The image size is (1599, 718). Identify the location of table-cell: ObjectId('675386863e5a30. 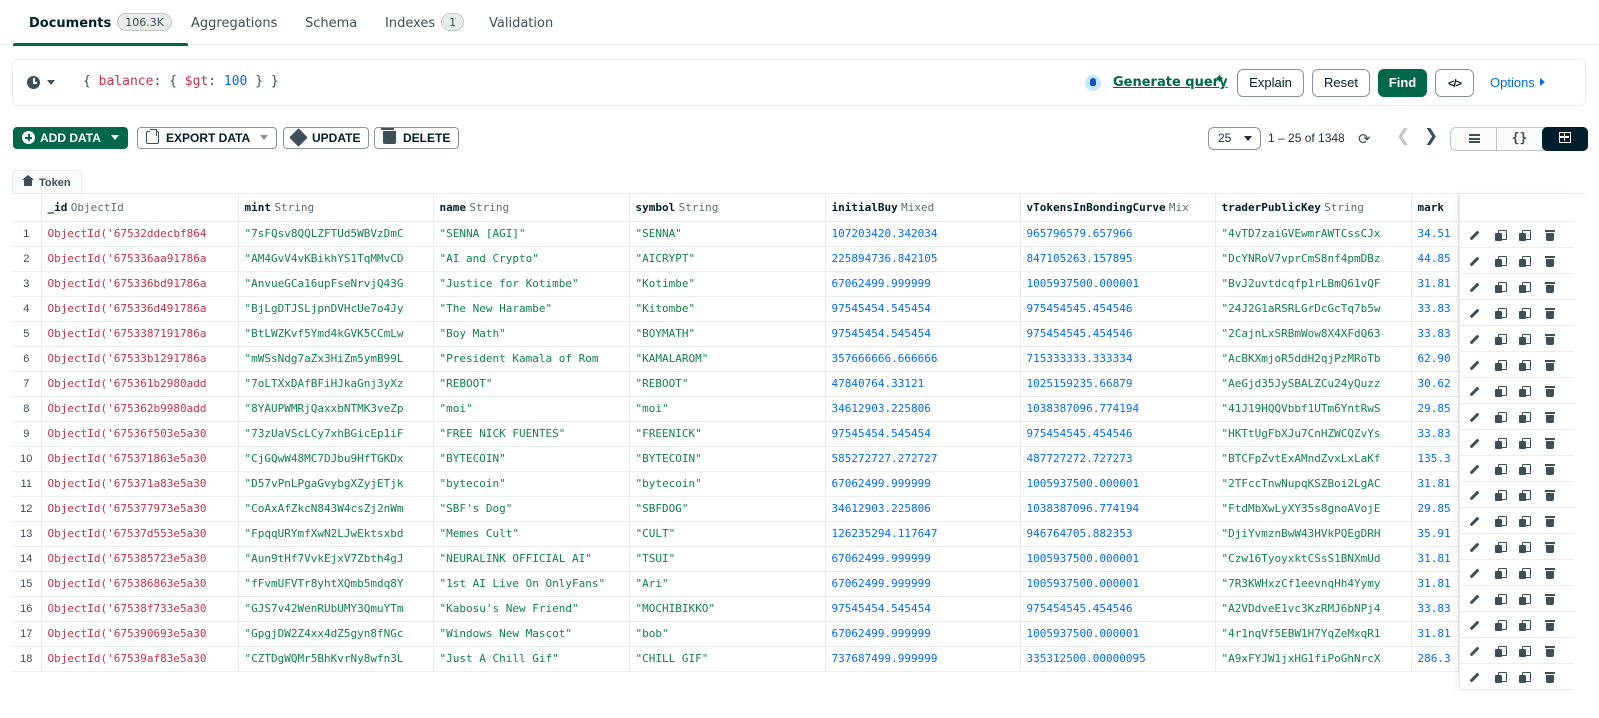
(140, 584).